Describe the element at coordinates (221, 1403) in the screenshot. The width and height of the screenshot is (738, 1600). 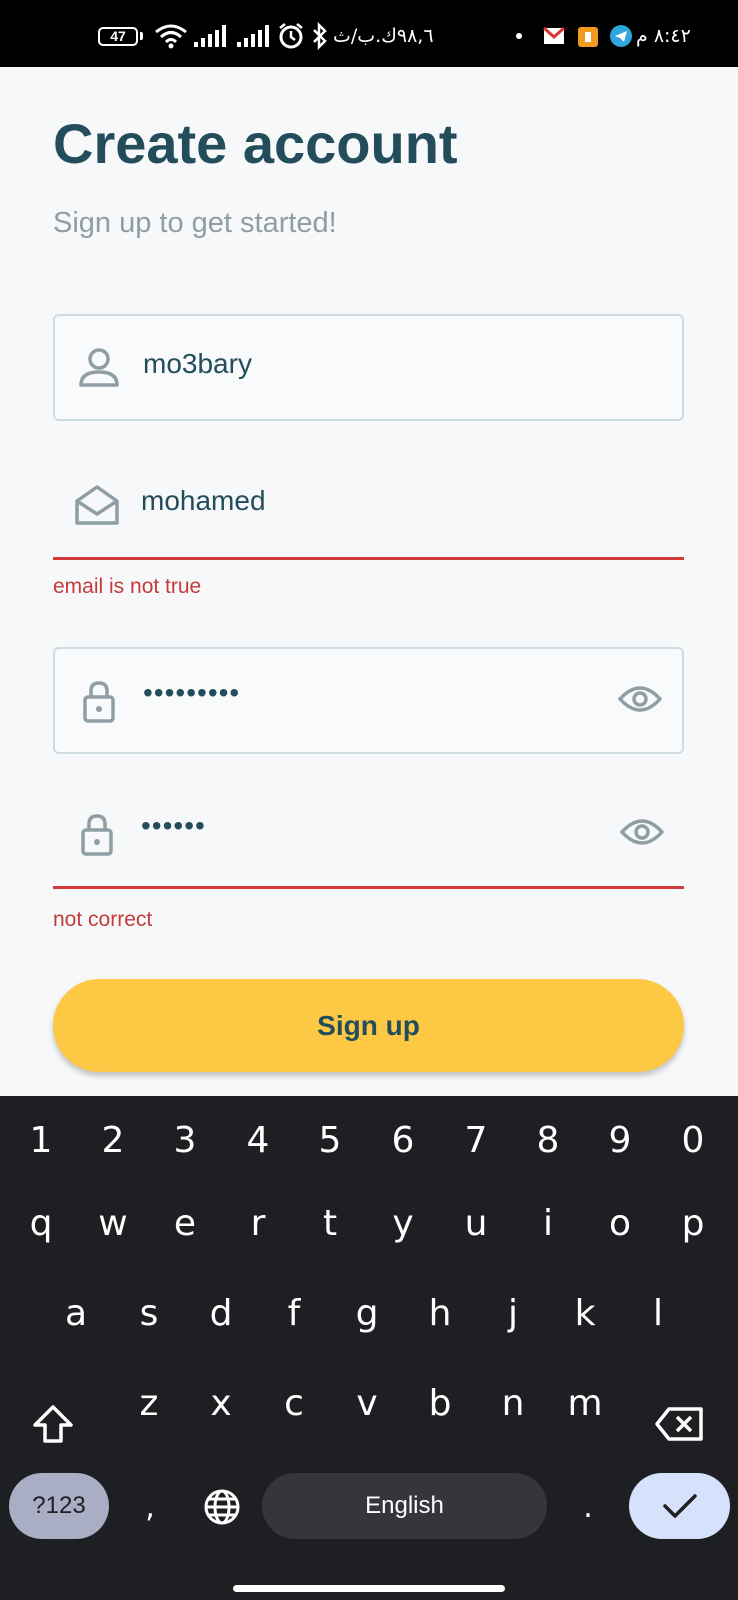
I see `key-x: x` at that location.